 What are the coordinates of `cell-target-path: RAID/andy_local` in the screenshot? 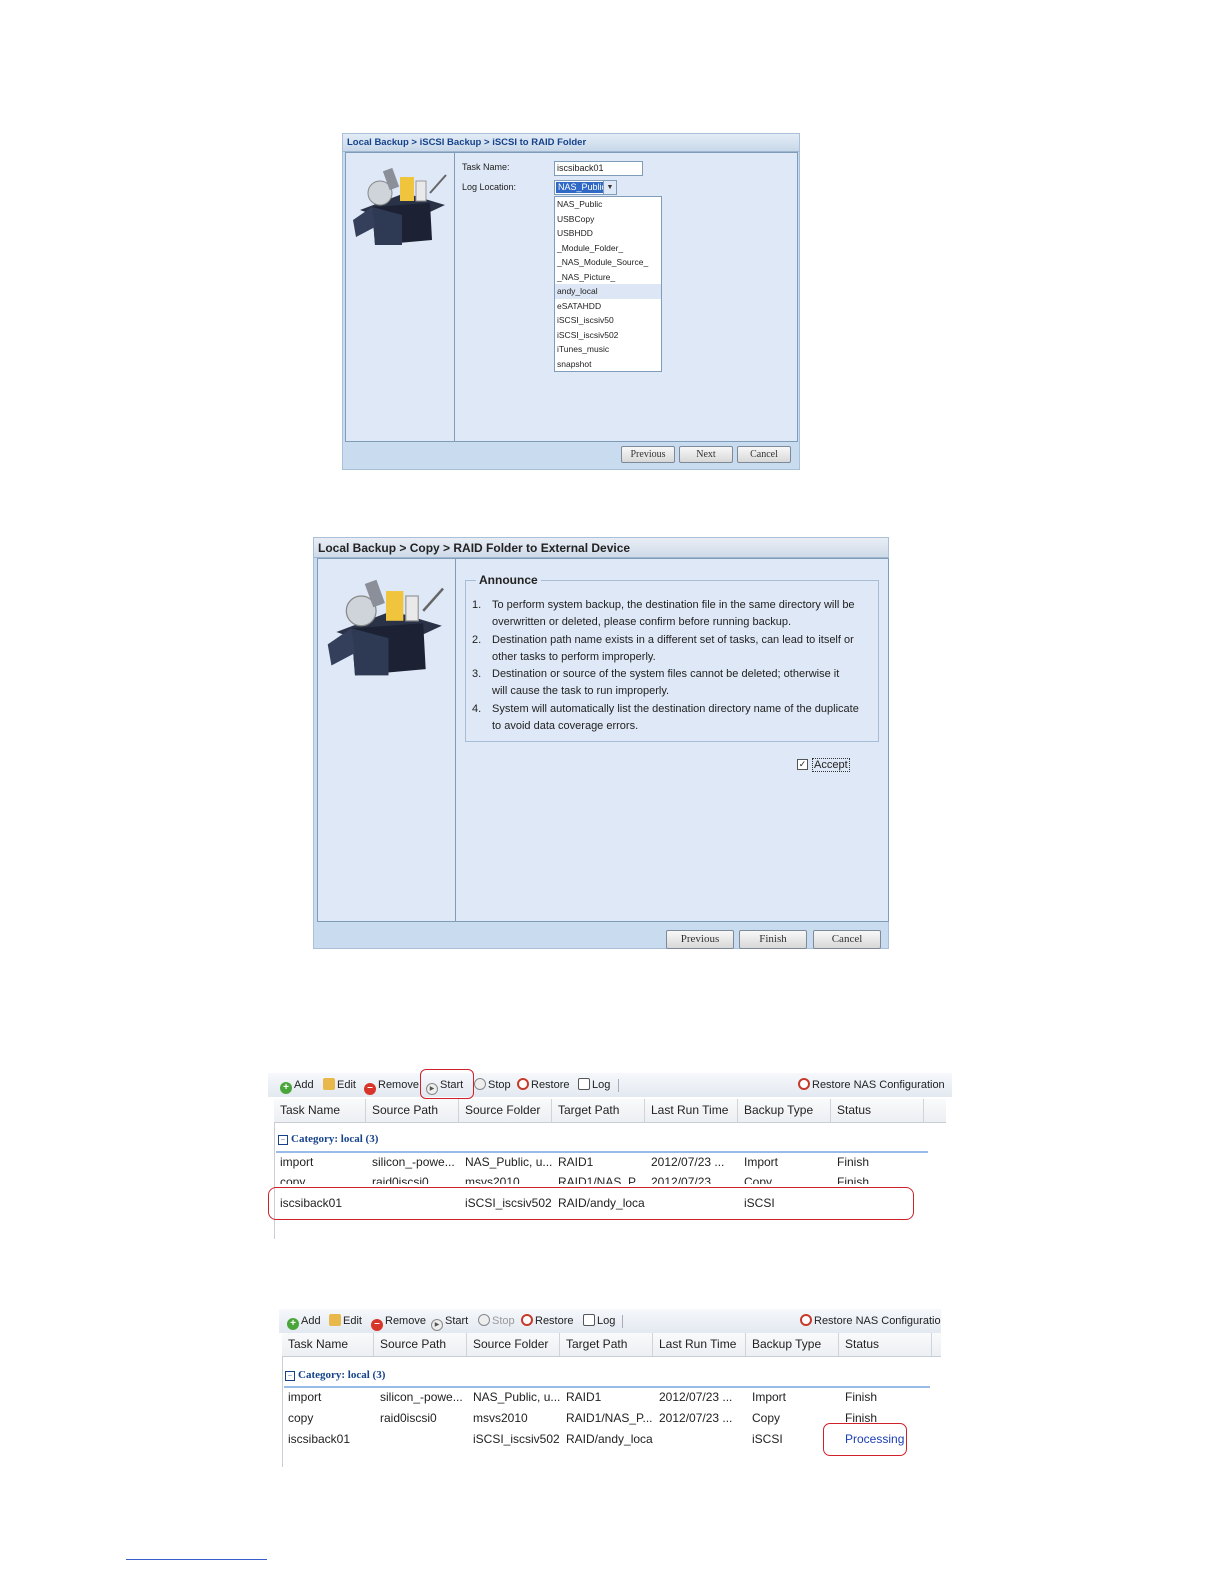 It's located at (609, 1439).